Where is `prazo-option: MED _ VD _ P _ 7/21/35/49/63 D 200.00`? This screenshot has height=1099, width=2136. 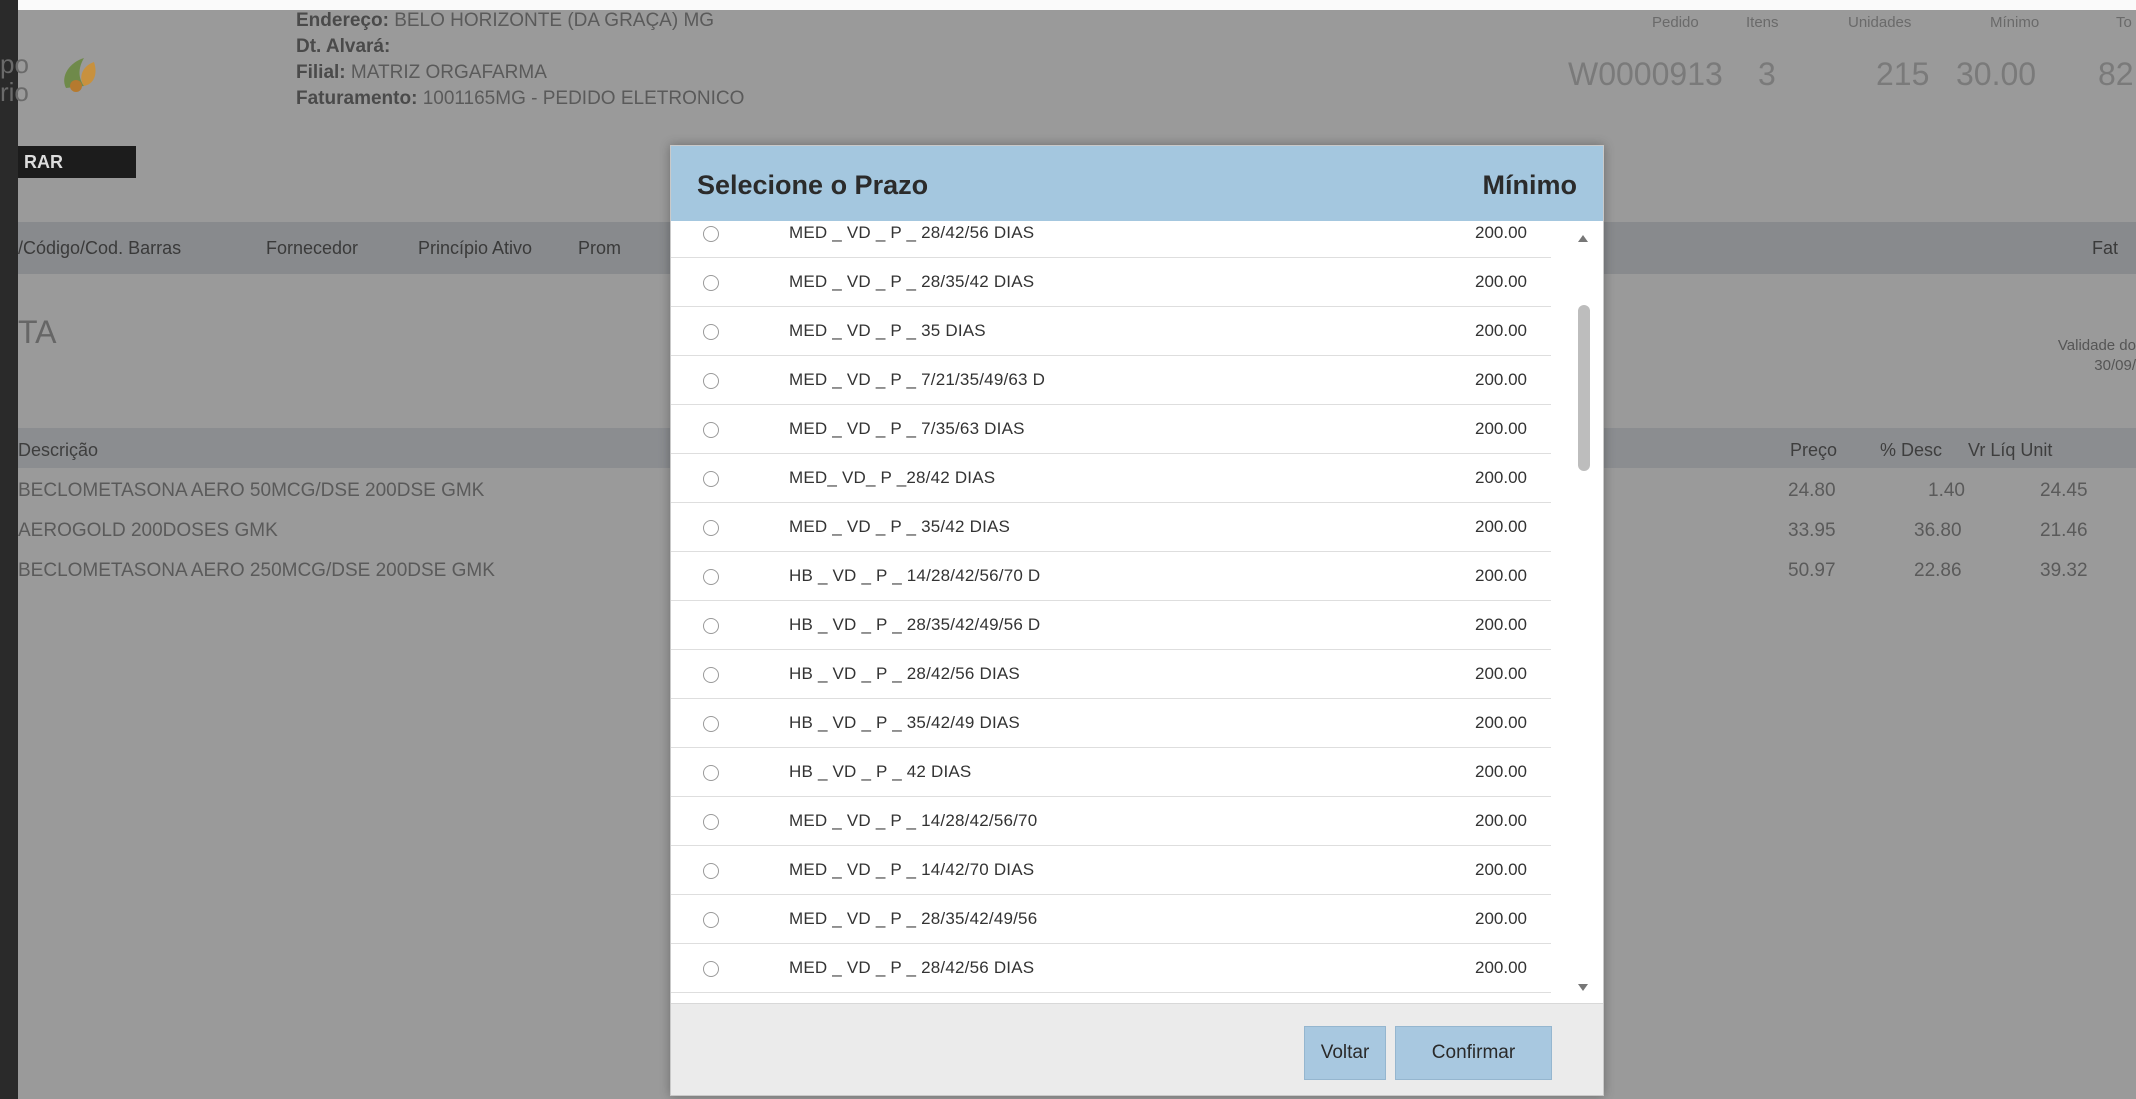 prazo-option: MED _ VD _ P _ 7/21/35/49/63 D 200.00 is located at coordinates (1111, 380).